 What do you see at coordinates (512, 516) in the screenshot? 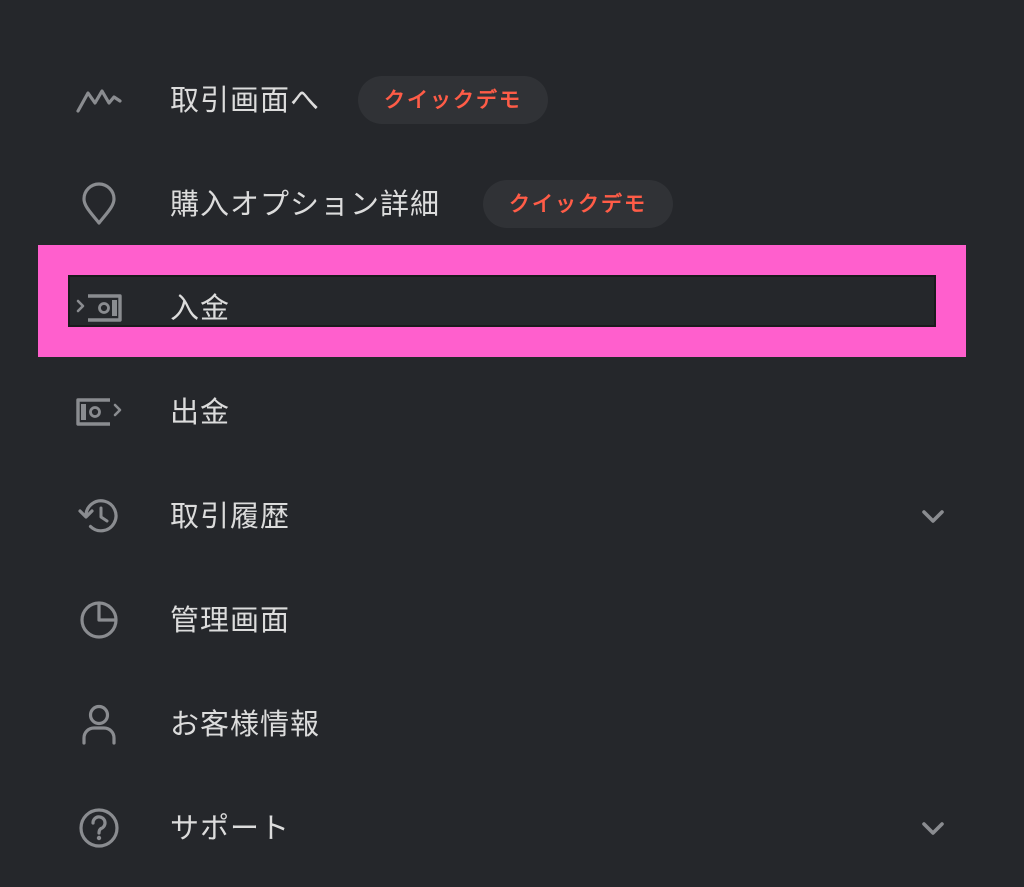
I see `menu-item-trade-history: 取引履歴` at bounding box center [512, 516].